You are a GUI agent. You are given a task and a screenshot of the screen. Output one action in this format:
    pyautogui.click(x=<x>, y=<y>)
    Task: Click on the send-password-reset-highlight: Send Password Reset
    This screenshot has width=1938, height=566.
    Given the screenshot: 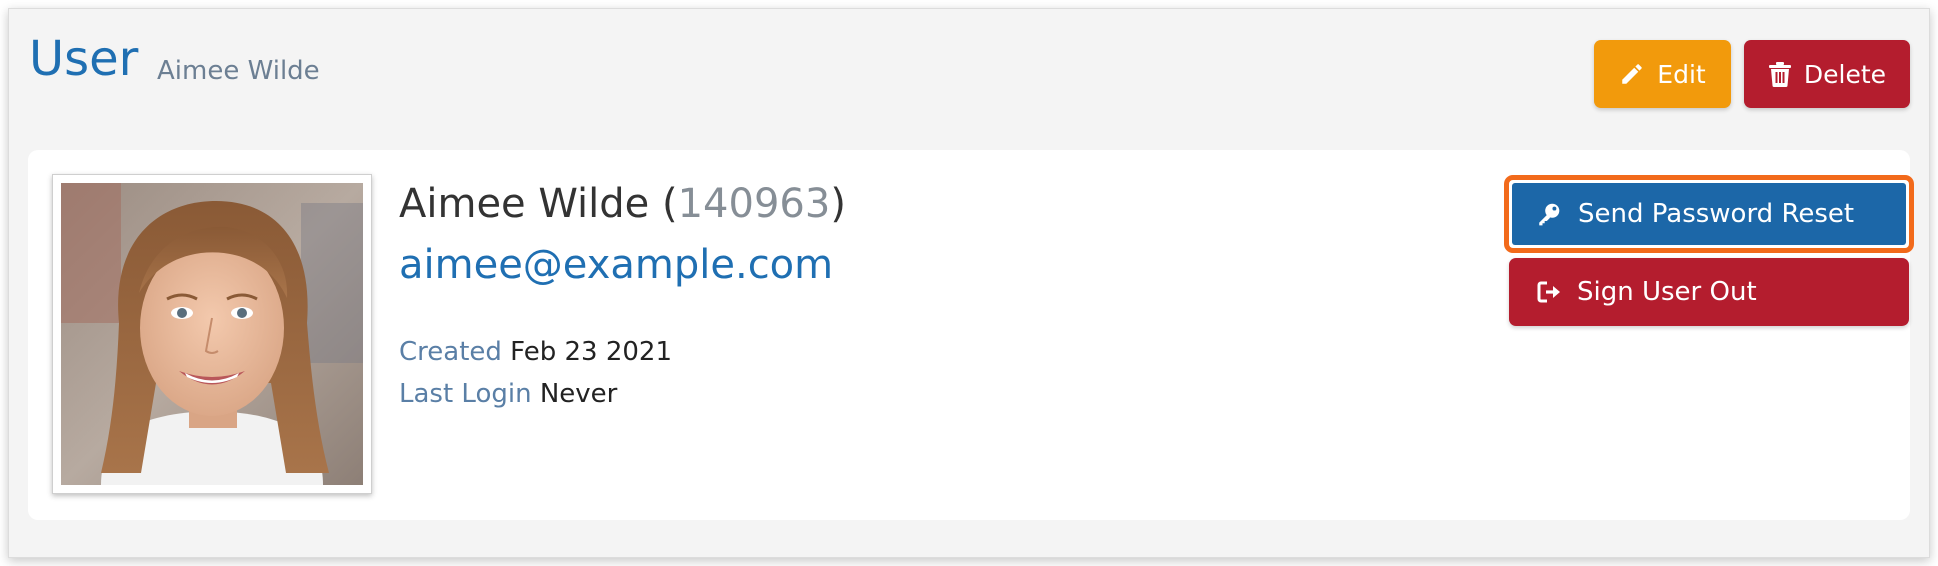 What is the action you would take?
    pyautogui.click(x=1709, y=214)
    